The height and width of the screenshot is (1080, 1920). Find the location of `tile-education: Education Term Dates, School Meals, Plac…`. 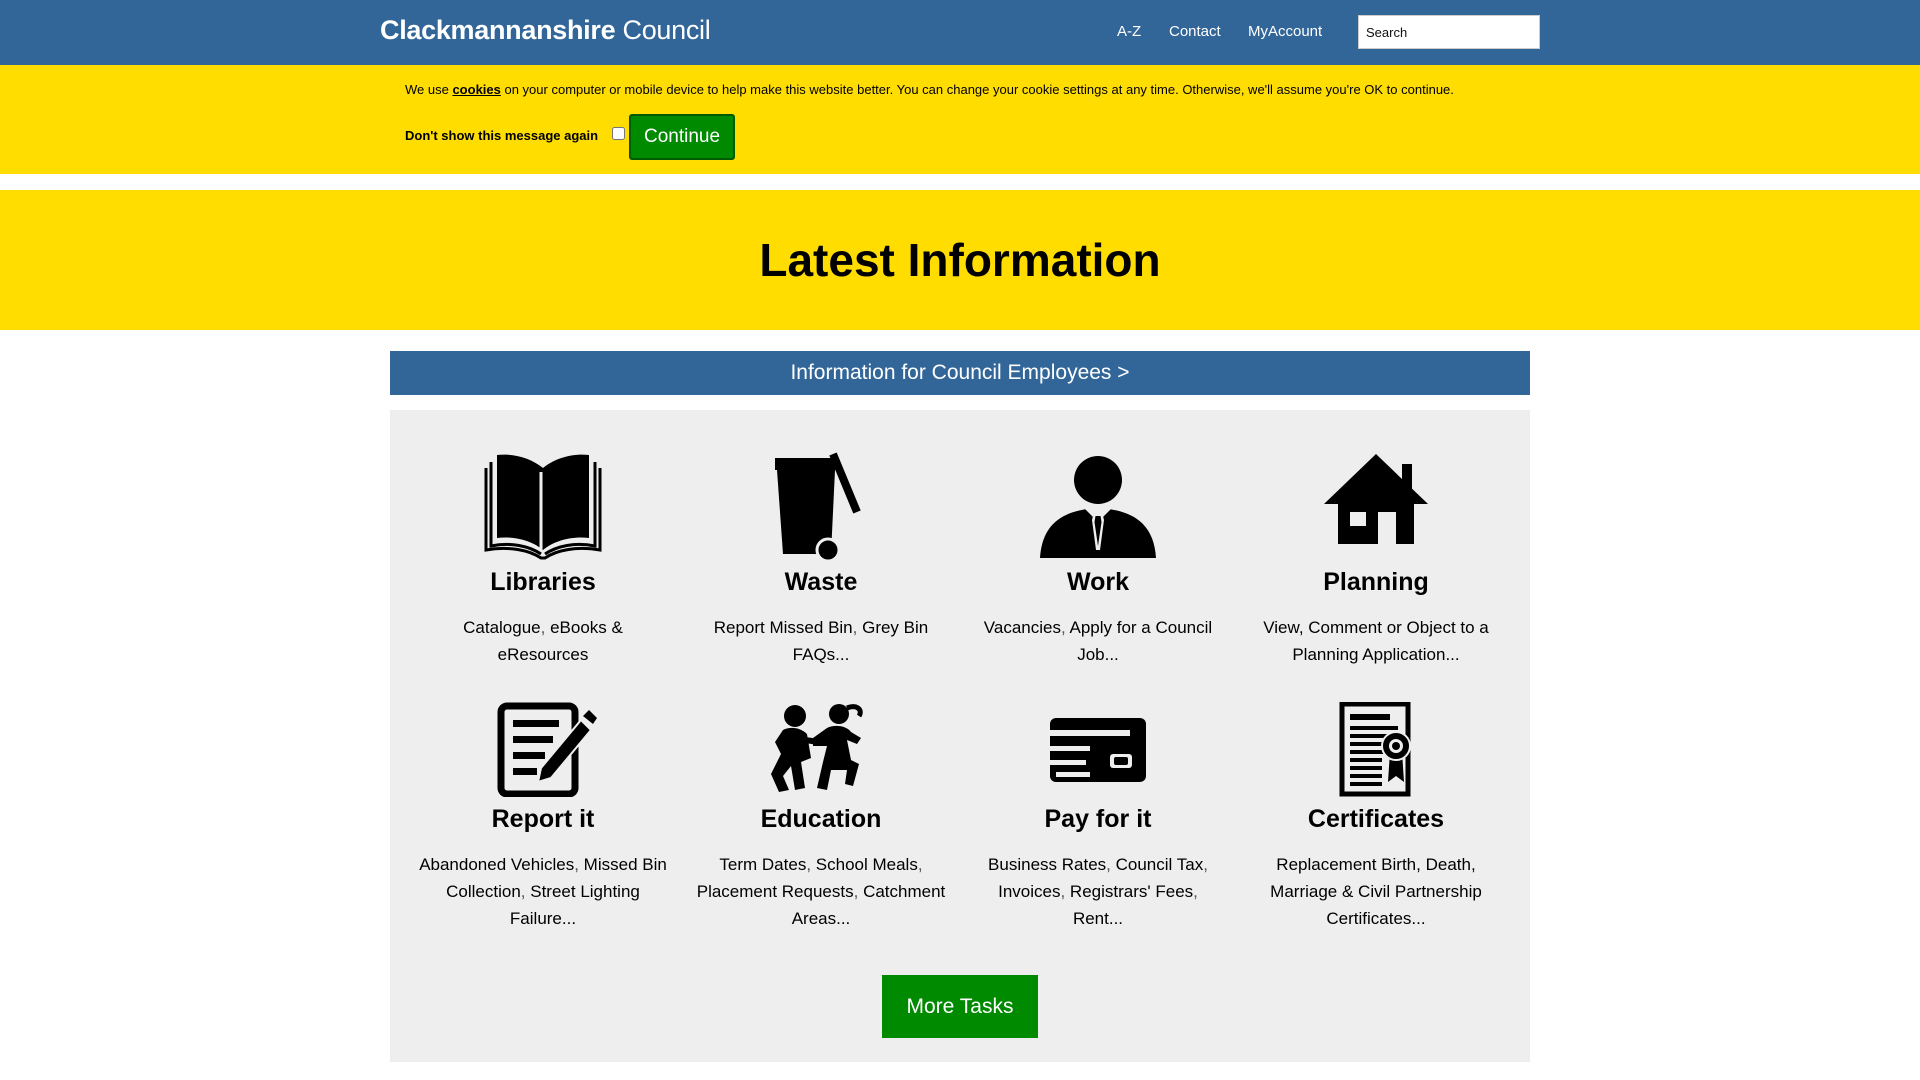

tile-education: Education Term Dates, School Meals, Plac… is located at coordinates (821, 817).